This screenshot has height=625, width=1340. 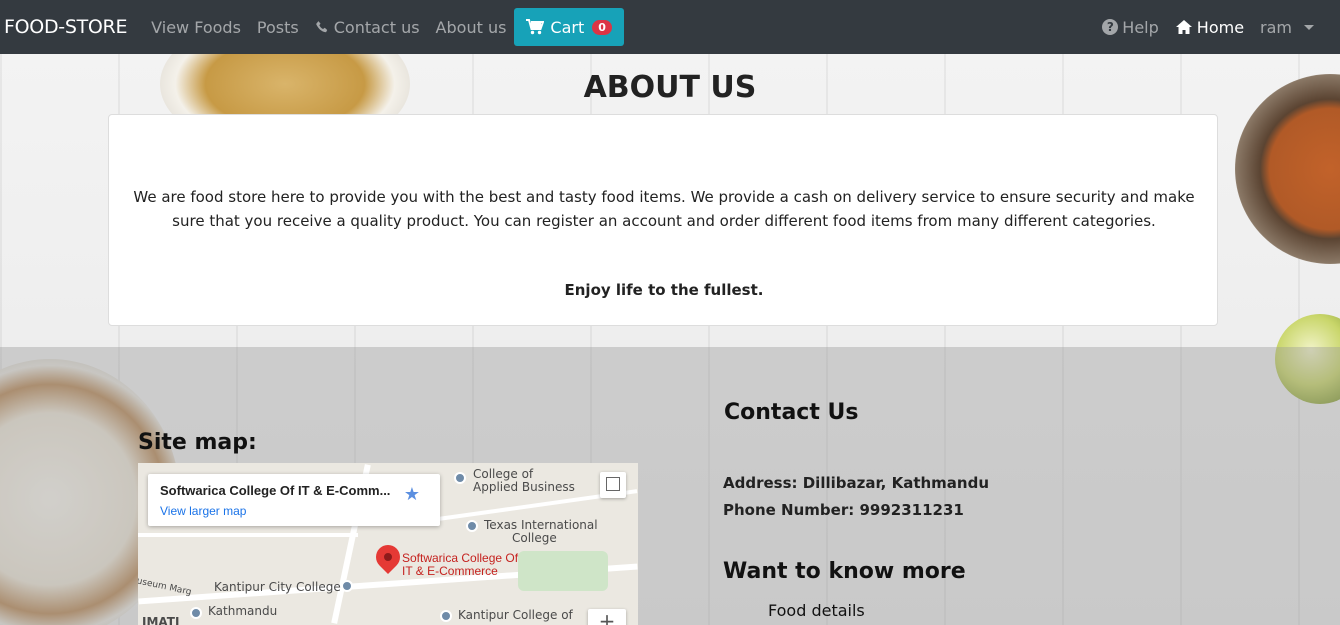 I want to click on nav-contact-us: Contact us, so click(x=367, y=27).